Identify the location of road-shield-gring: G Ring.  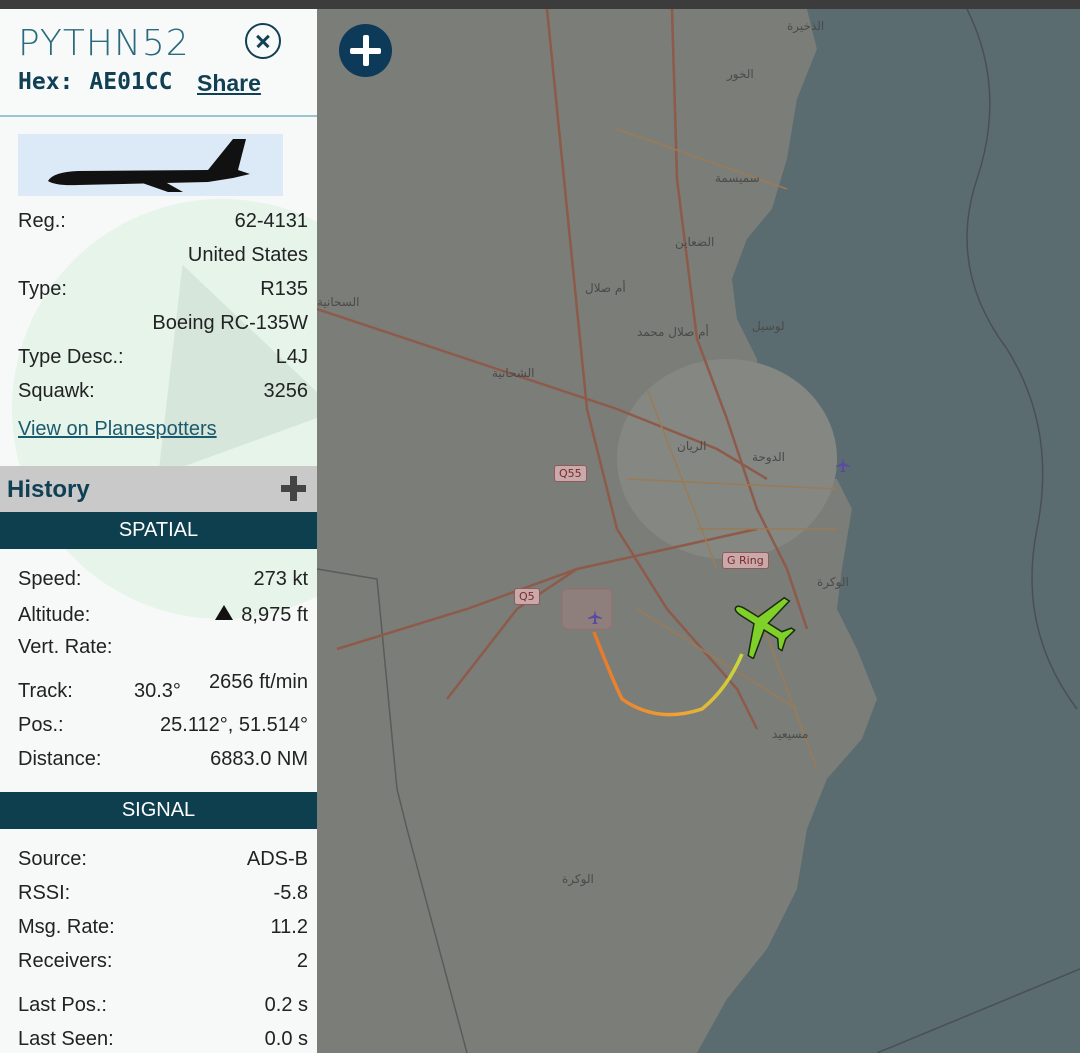
(745, 560).